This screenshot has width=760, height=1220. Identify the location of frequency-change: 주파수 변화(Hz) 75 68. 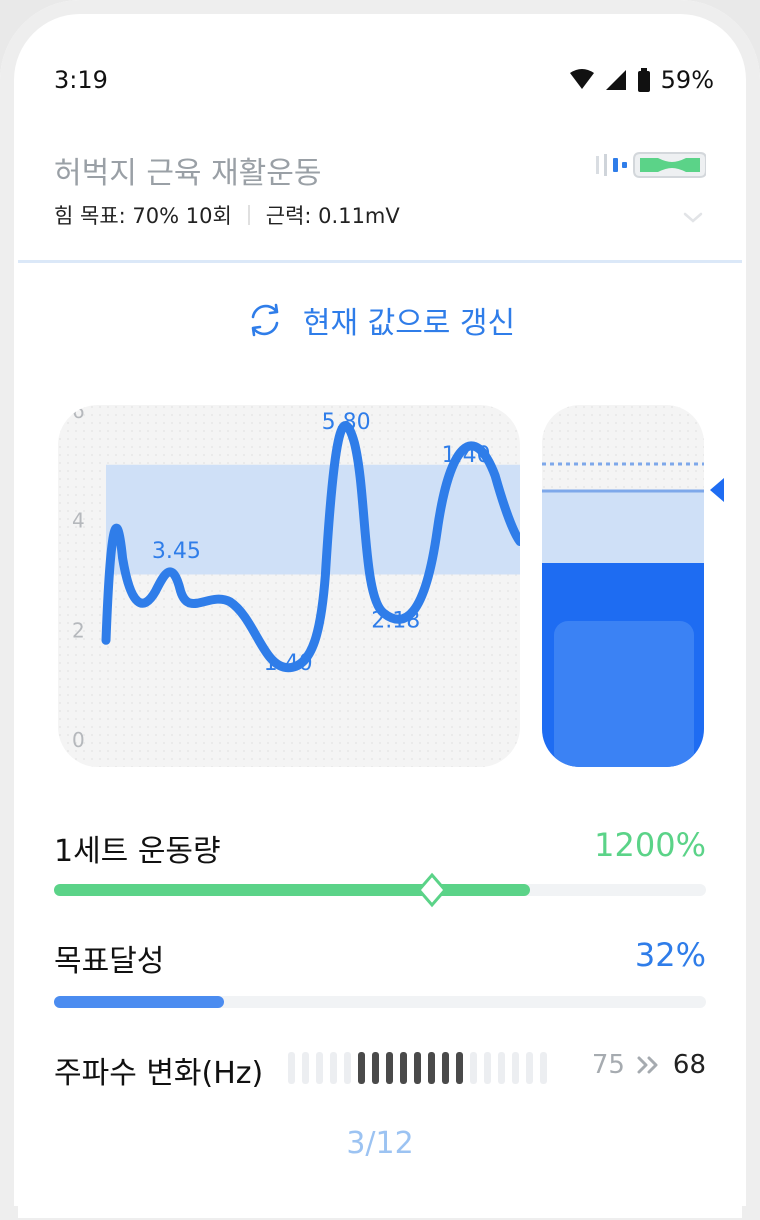
(380, 1068).